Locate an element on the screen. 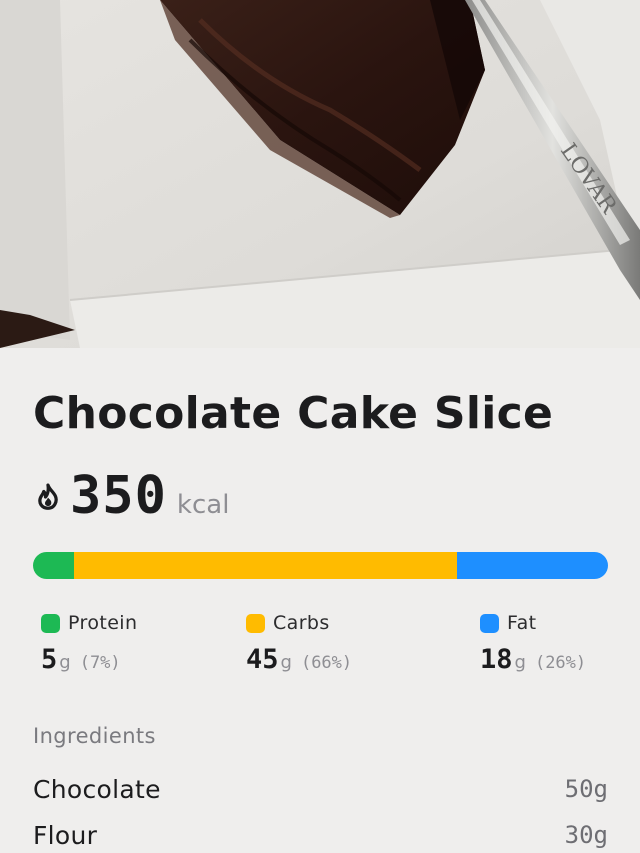 This screenshot has height=853, width=640. macro-distribution-bar is located at coordinates (320, 565).